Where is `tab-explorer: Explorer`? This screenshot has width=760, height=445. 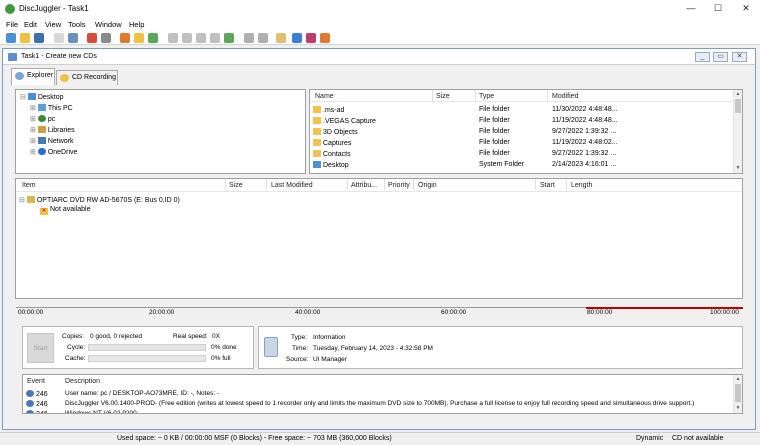 tab-explorer: Explorer is located at coordinates (33, 76).